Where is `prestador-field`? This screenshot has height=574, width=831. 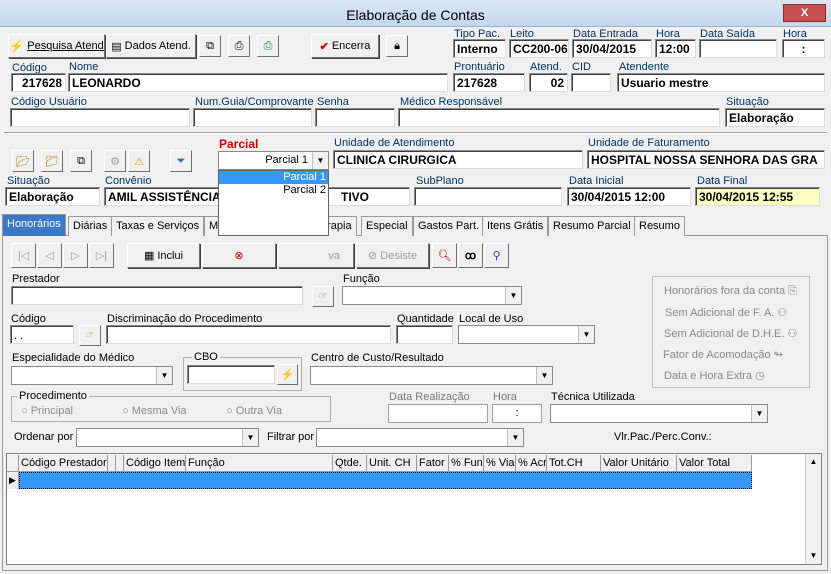
prestador-field is located at coordinates (157, 295).